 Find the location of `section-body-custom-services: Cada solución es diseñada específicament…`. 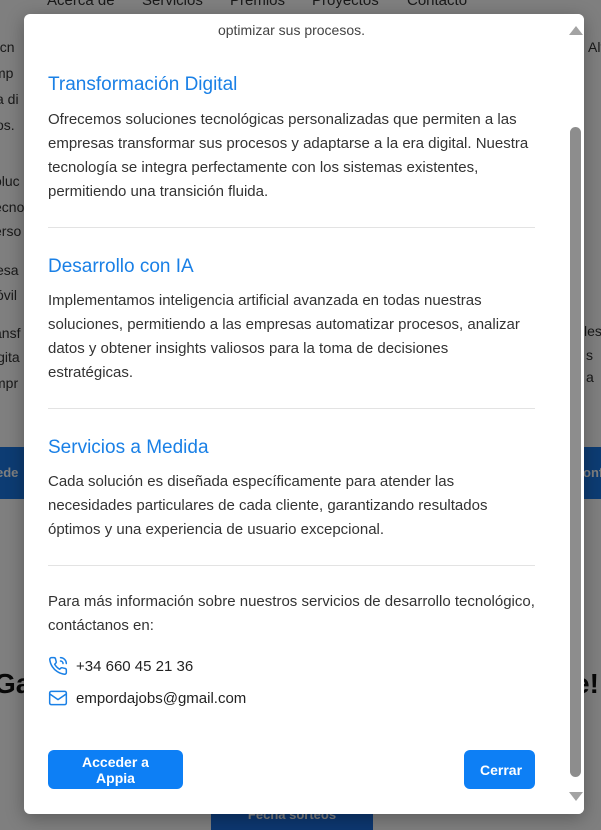

section-body-custom-services: Cada solución es diseñada específicament… is located at coordinates (268, 505).